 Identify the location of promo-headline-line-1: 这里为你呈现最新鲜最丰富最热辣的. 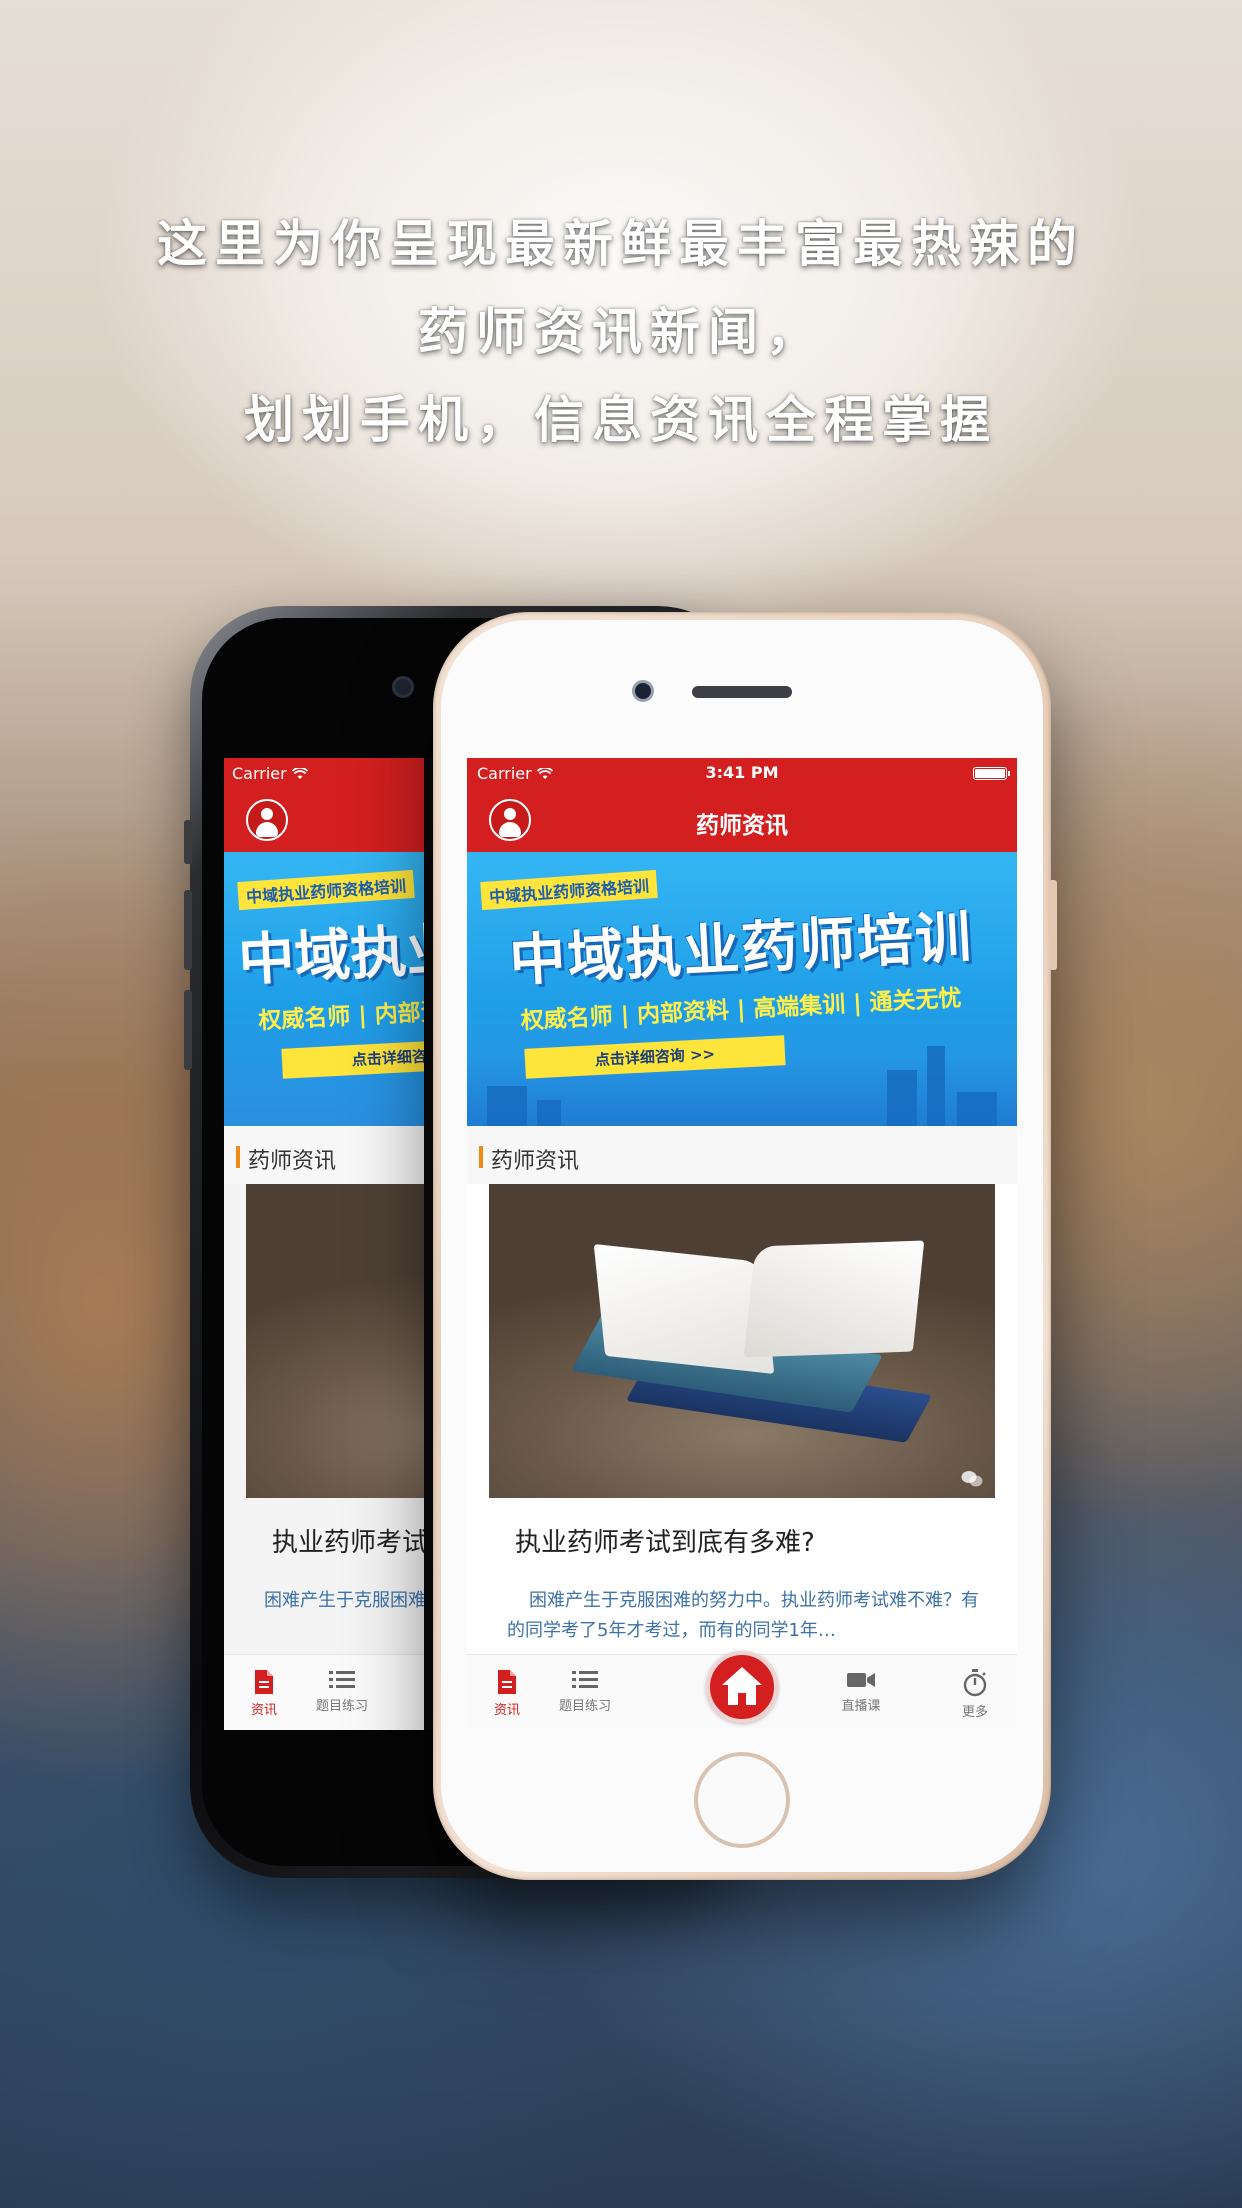
(621, 244).